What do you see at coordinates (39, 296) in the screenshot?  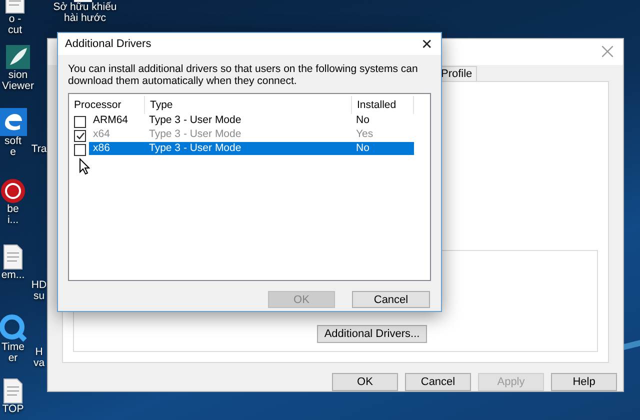 I see `desktop-icon-label: su` at bounding box center [39, 296].